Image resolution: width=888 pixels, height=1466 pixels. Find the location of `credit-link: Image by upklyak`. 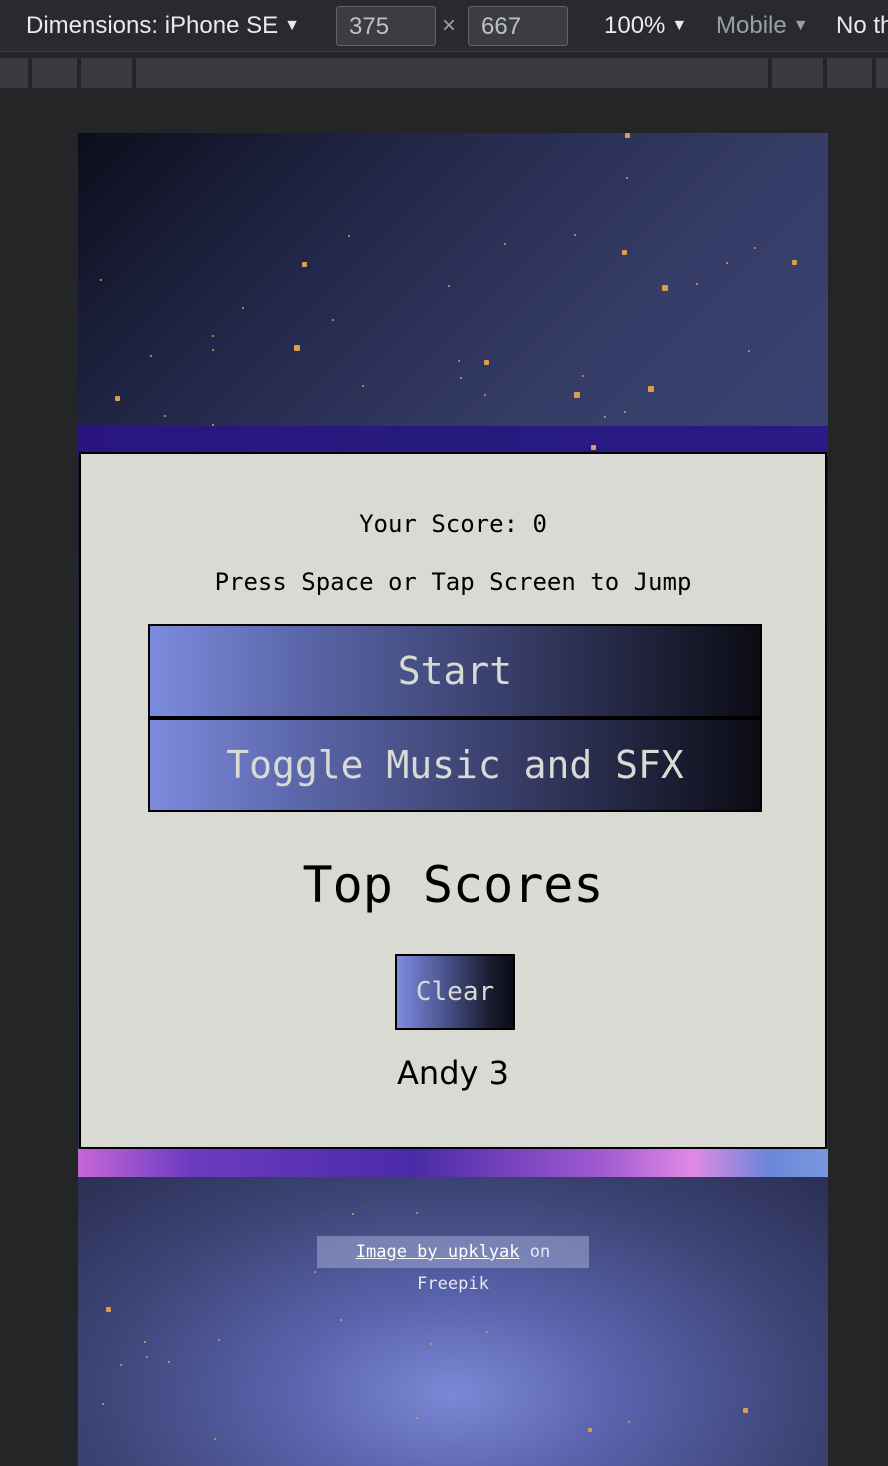

credit-link: Image by upklyak is located at coordinates (438, 1252).